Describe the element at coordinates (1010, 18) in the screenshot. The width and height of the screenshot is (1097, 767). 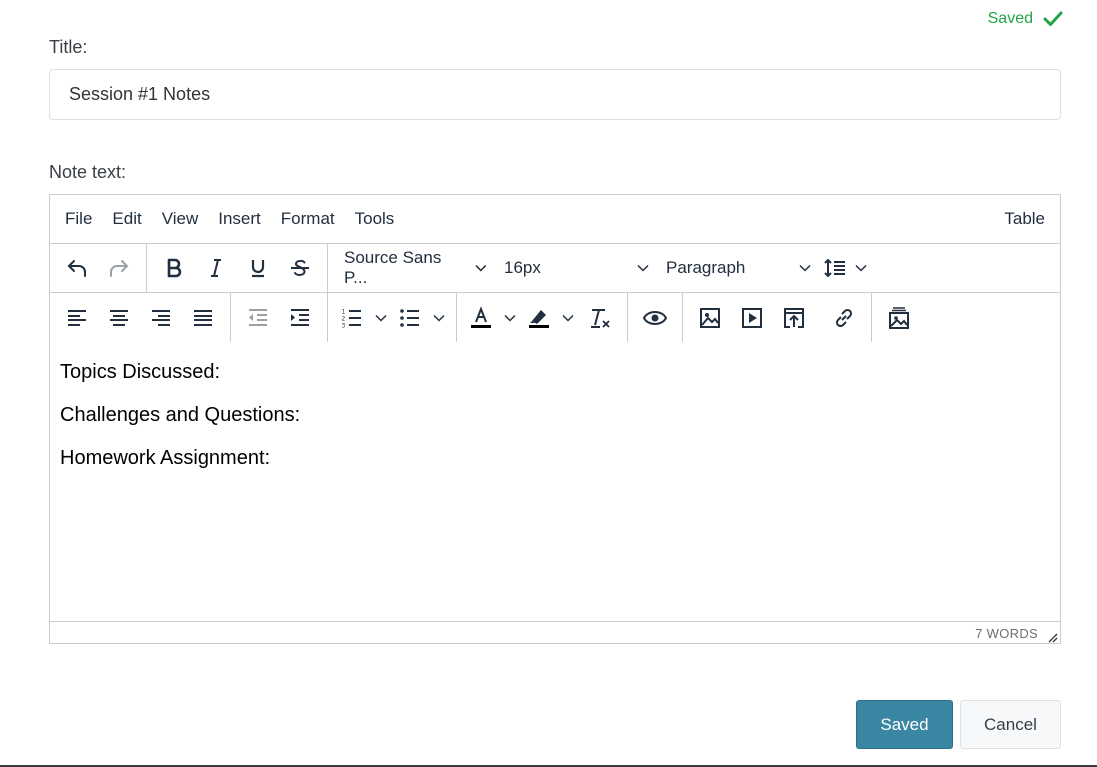
I see `save-status-text: Saved` at that location.